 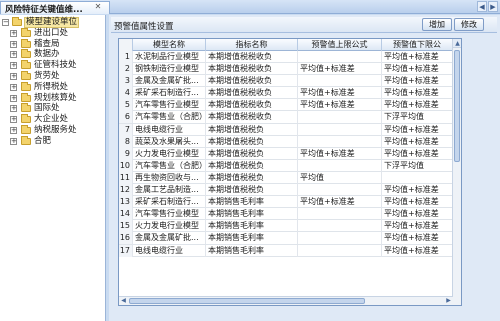 What do you see at coordinates (47, 54) in the screenshot?
I see `tree-item-label: 数据办` at bounding box center [47, 54].